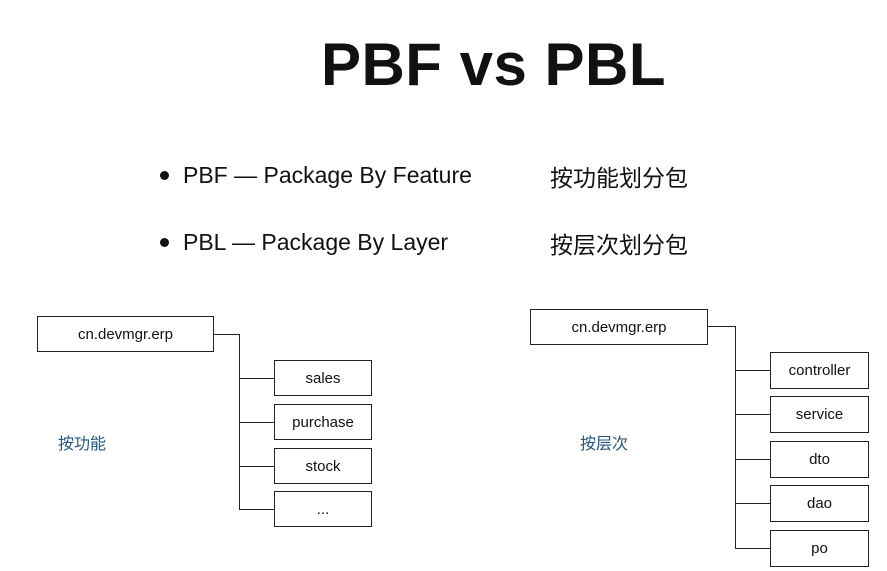 The width and height of the screenshot is (887, 571). What do you see at coordinates (82, 443) in the screenshot?
I see `feature-caption: 按功能` at bounding box center [82, 443].